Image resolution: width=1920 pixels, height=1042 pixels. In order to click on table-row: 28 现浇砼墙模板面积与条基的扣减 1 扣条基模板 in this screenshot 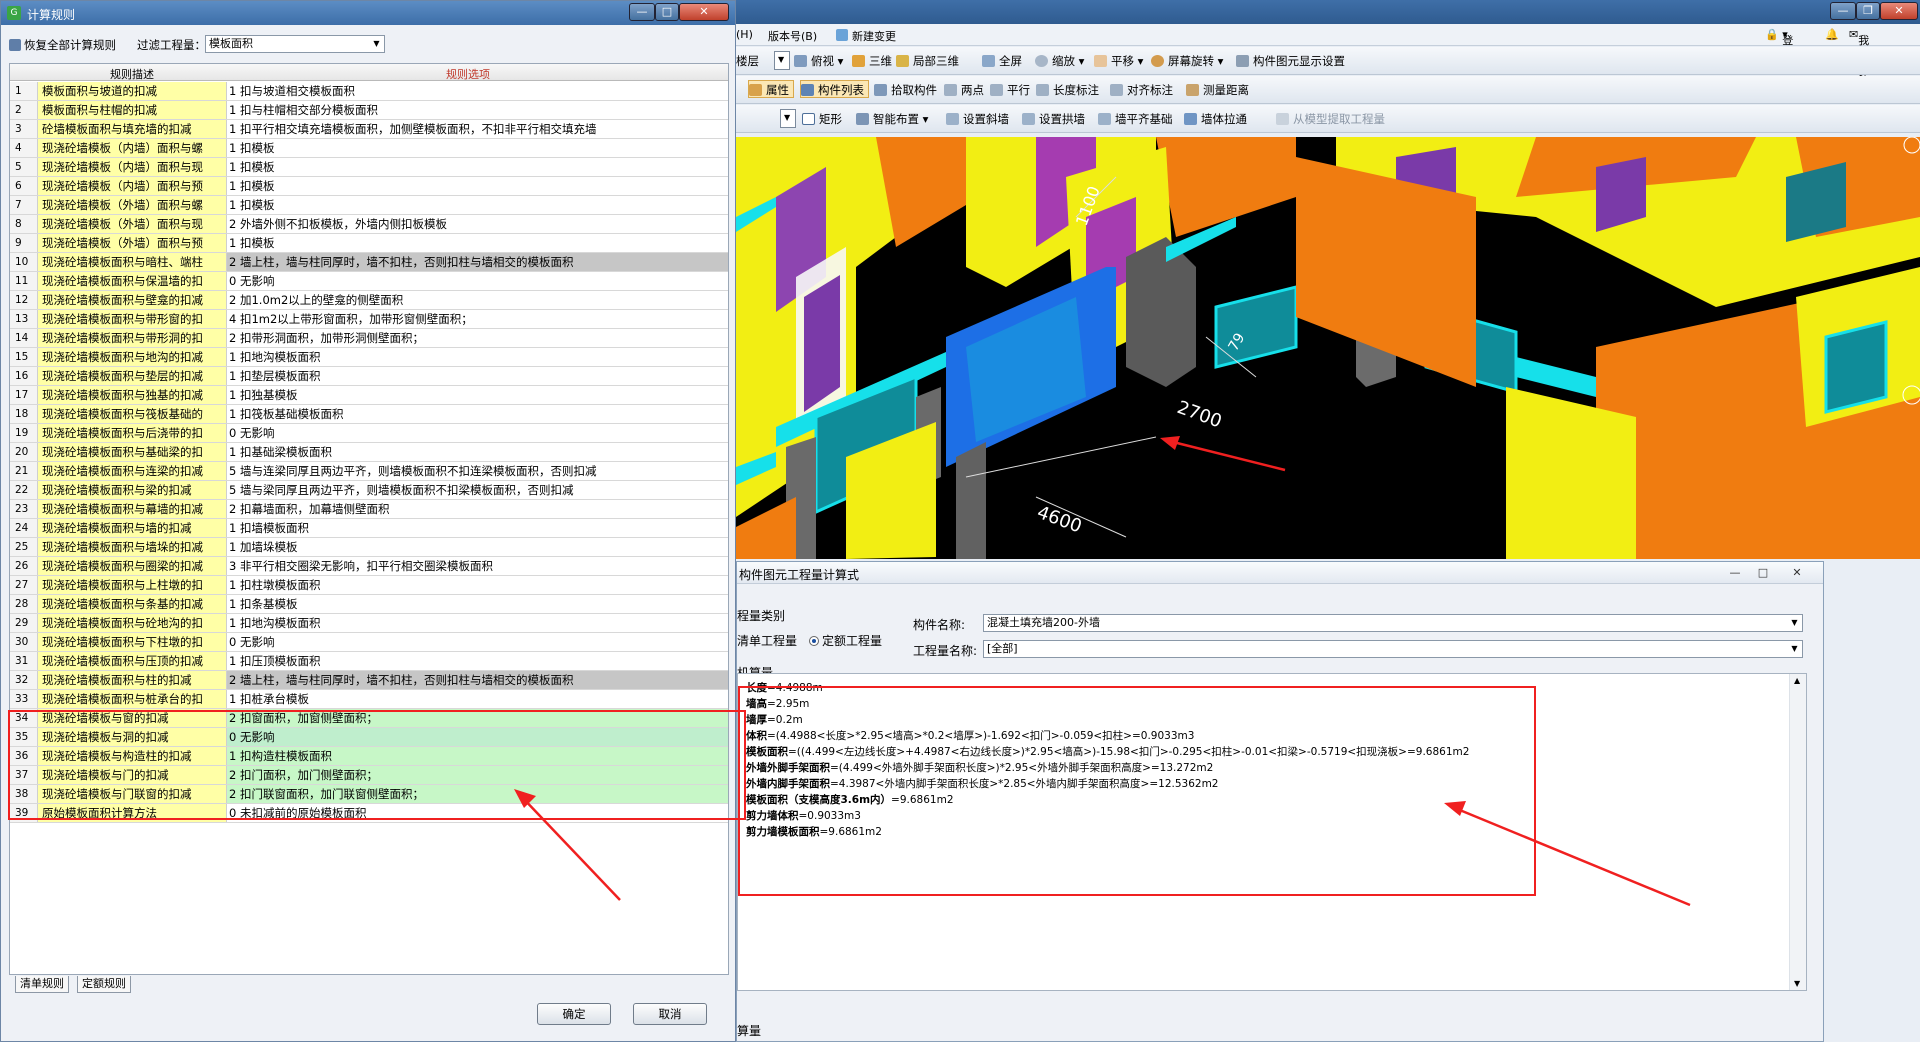, I will do `click(369, 604)`.